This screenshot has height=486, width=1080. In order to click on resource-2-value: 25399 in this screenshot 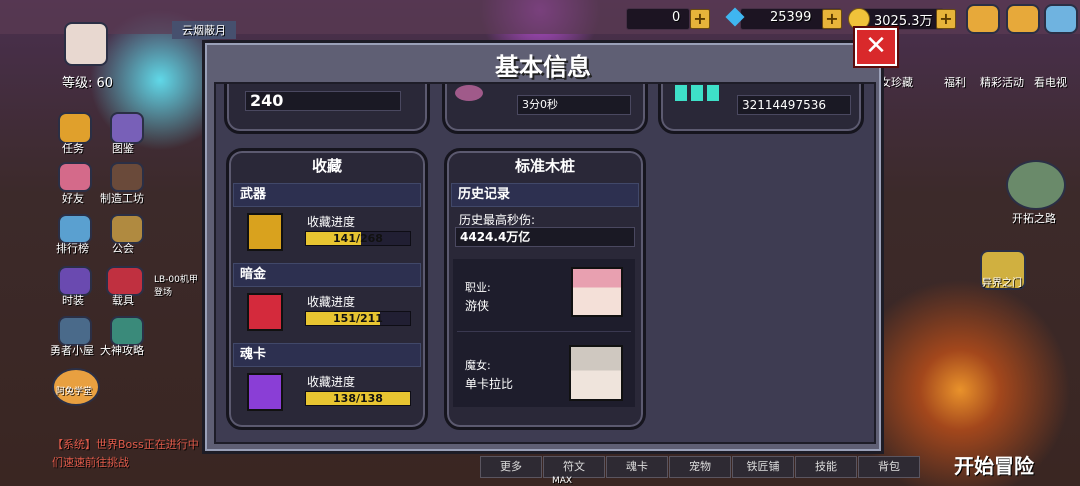, I will do `click(791, 17)`.